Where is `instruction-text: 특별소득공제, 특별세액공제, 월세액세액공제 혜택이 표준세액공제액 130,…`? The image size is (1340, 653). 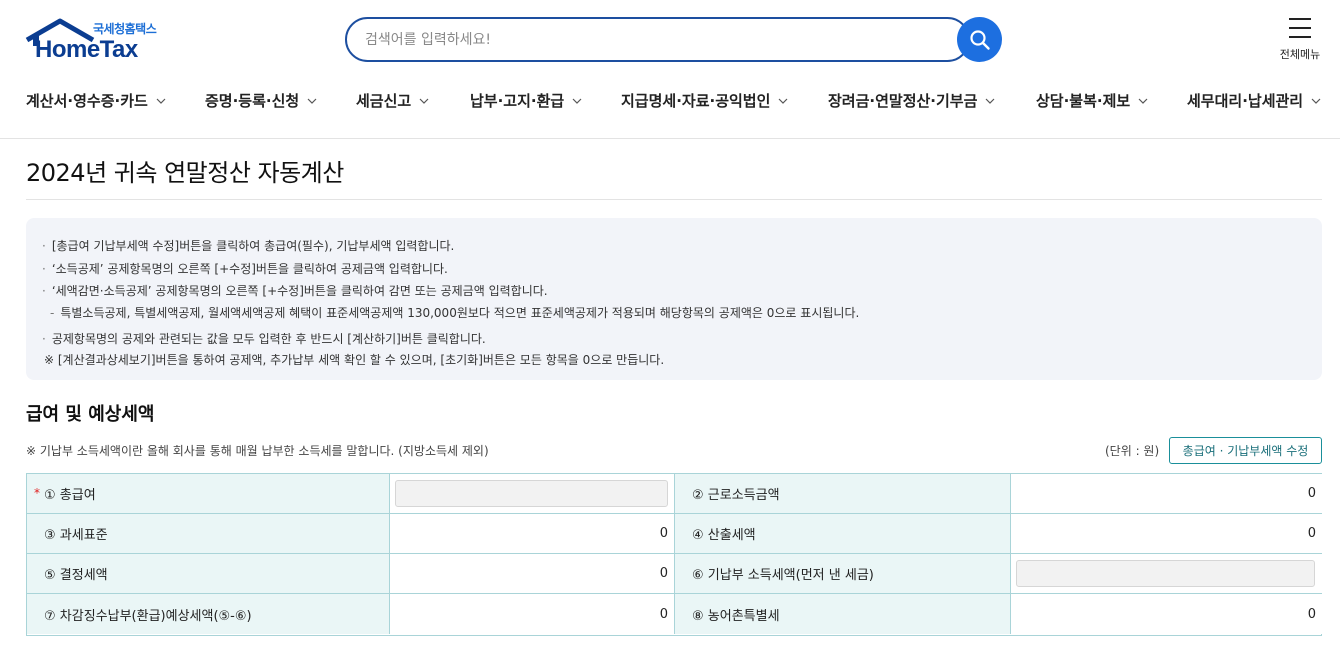 instruction-text: 특별소득공제, 특별세액공제, 월세액세액공제 혜택이 표준세액공제액 130,… is located at coordinates (460, 313).